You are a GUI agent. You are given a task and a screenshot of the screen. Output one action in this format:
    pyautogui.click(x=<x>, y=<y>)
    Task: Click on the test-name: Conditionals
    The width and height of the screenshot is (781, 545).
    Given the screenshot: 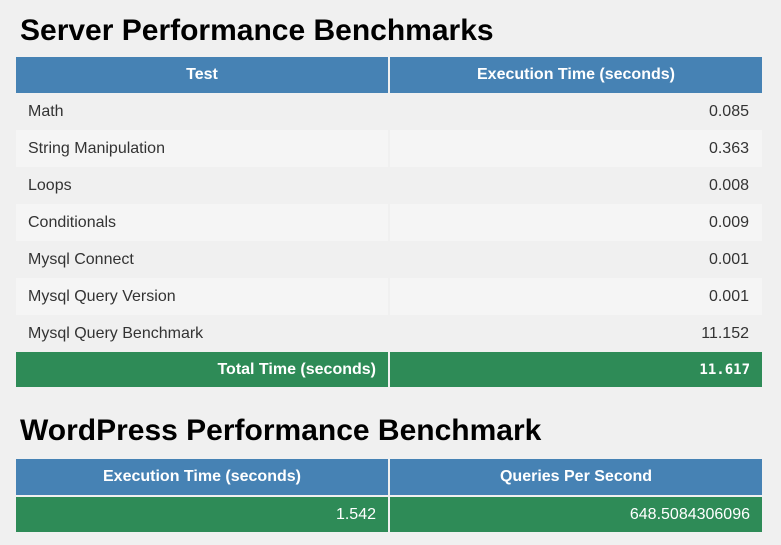 What is the action you would take?
    pyautogui.click(x=202, y=222)
    